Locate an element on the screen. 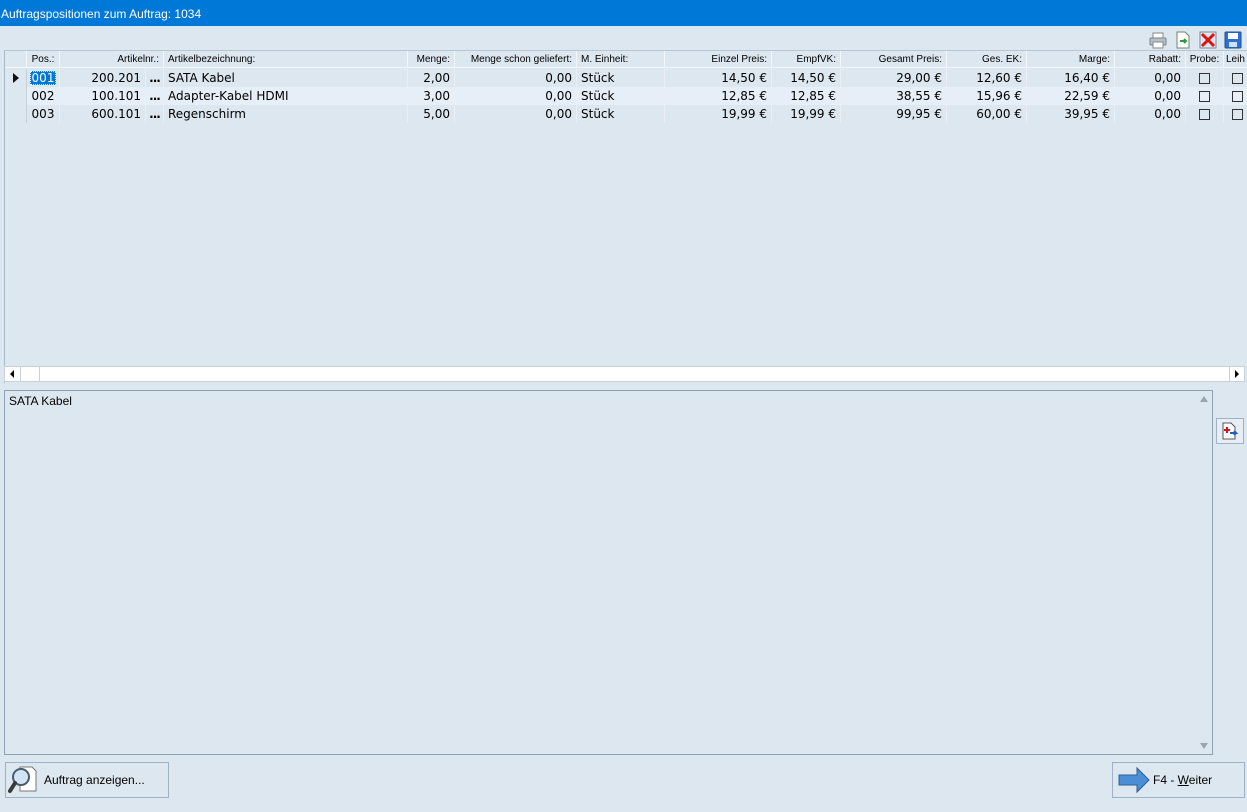 Image resolution: width=1247 pixels, height=812 pixels. scroll-up-arrow-icon is located at coordinates (1204, 399).